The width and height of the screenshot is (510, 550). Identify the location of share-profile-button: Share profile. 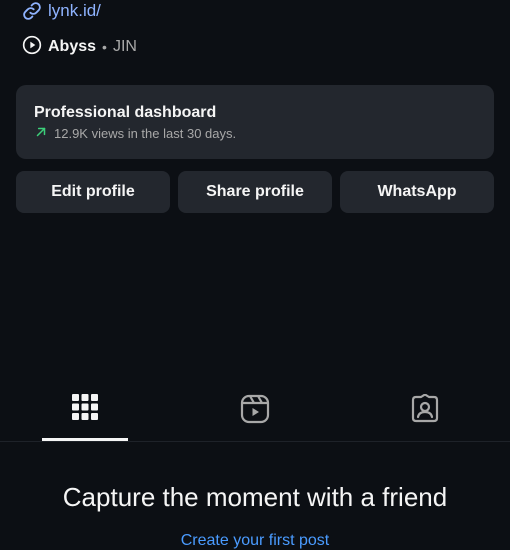
(255, 192).